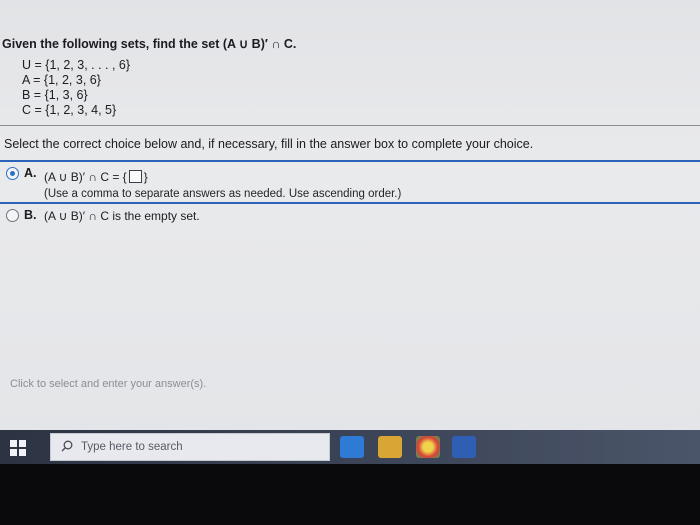 Image resolution: width=700 pixels, height=525 pixels. Describe the element at coordinates (190, 447) in the screenshot. I see `taskbar-search: Type here to search` at that location.